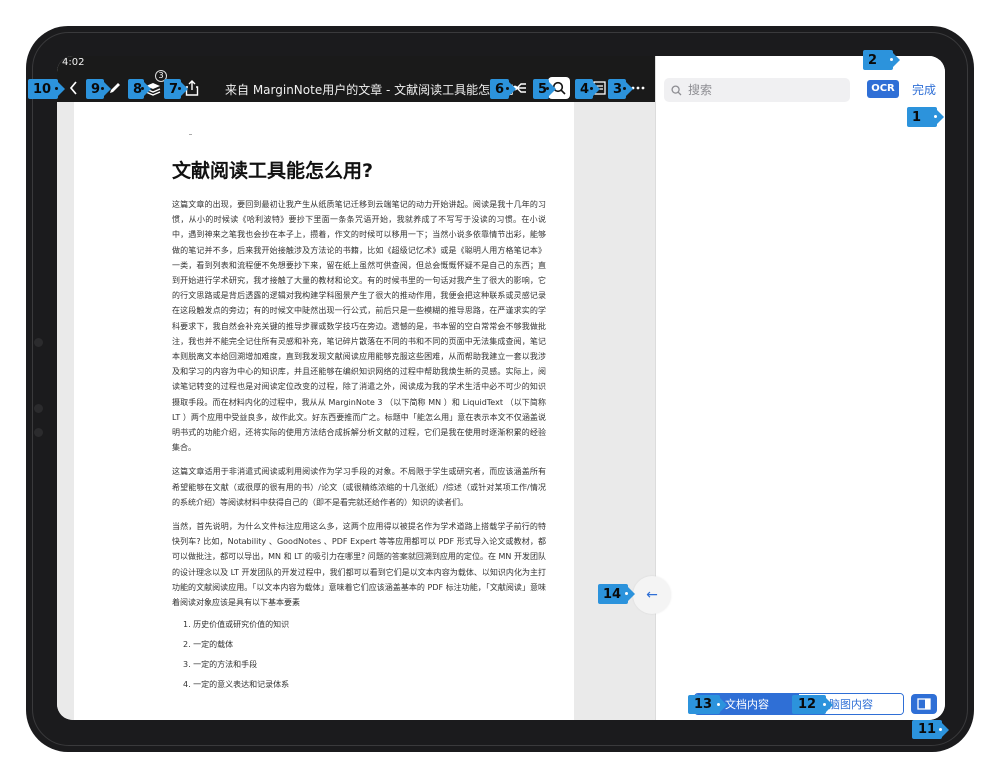 The height and width of the screenshot is (777, 1000). Describe the element at coordinates (236, 625) in the screenshot. I see `list-item: 1. 历史价值或研究价值的知识` at that location.